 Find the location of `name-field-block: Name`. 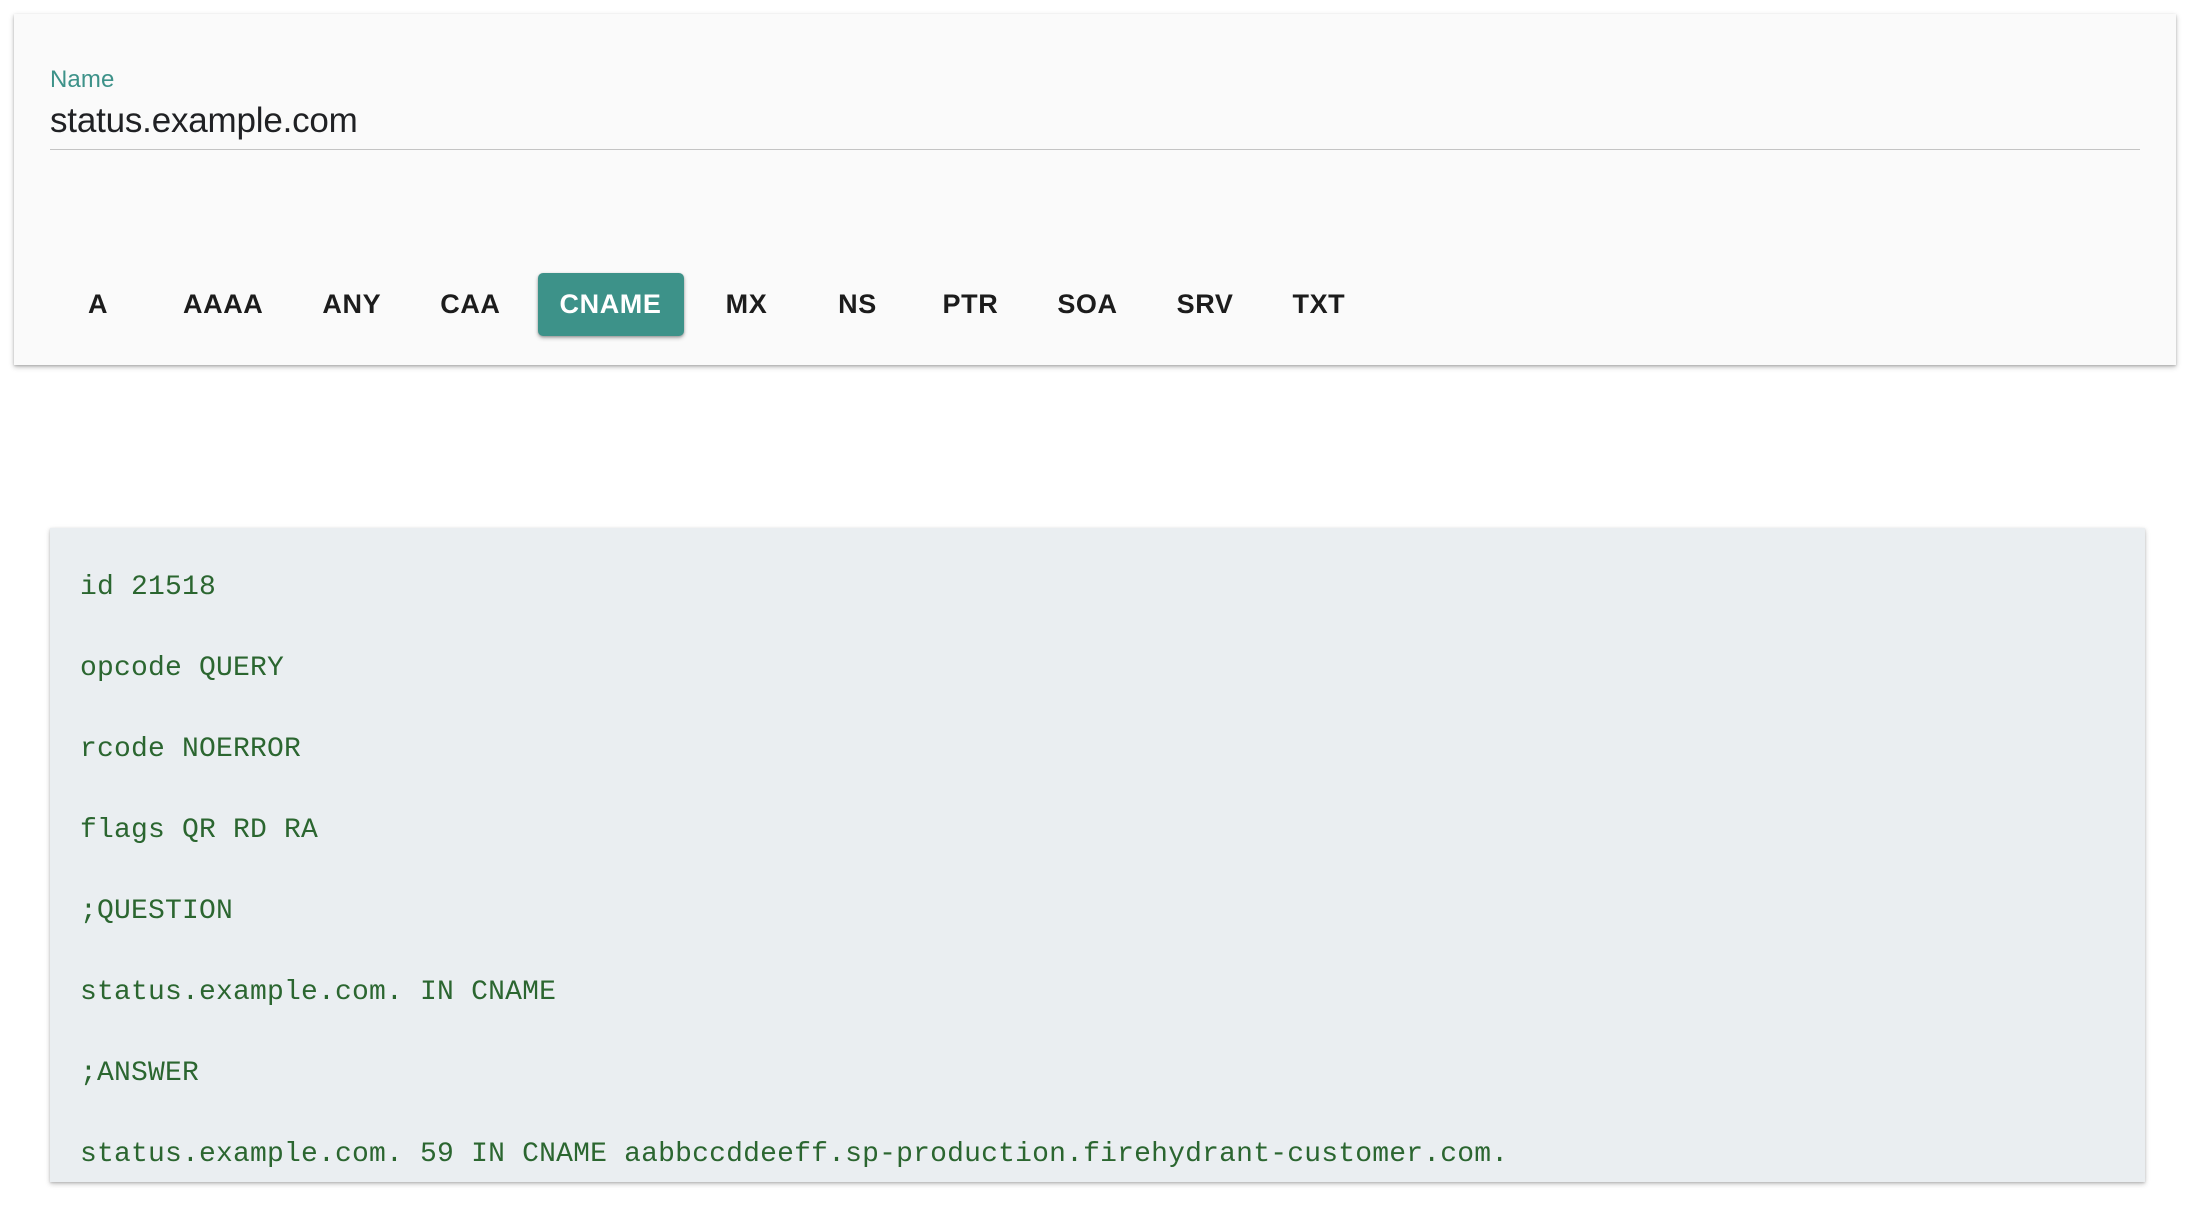

name-field-block: Name is located at coordinates (1095, 108).